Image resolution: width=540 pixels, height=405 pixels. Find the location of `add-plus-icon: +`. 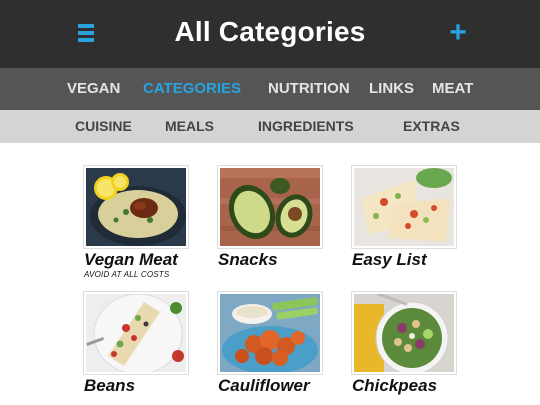

add-plus-icon: + is located at coordinates (458, 33).